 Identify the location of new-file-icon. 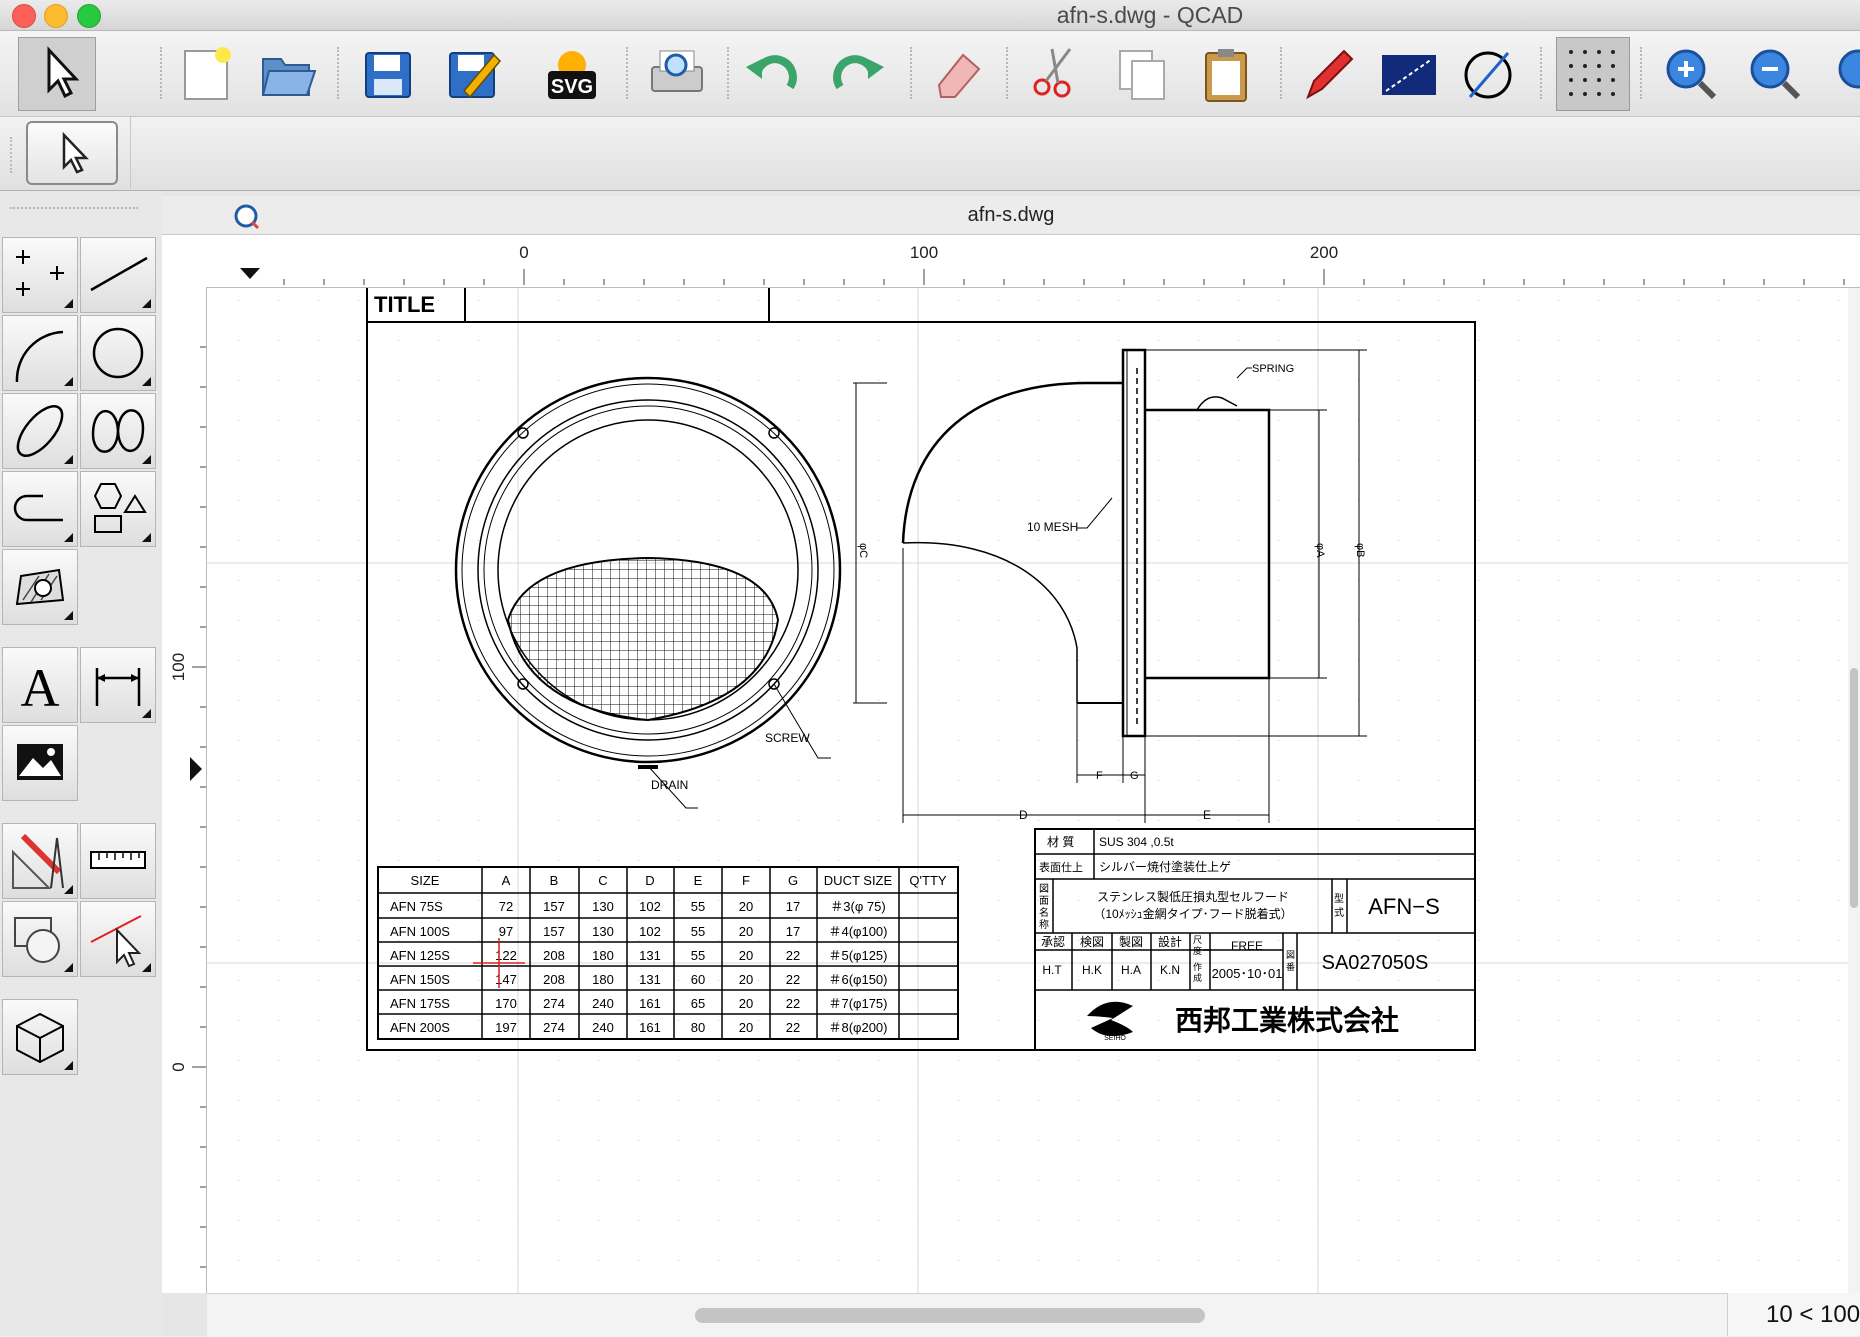
(207, 73).